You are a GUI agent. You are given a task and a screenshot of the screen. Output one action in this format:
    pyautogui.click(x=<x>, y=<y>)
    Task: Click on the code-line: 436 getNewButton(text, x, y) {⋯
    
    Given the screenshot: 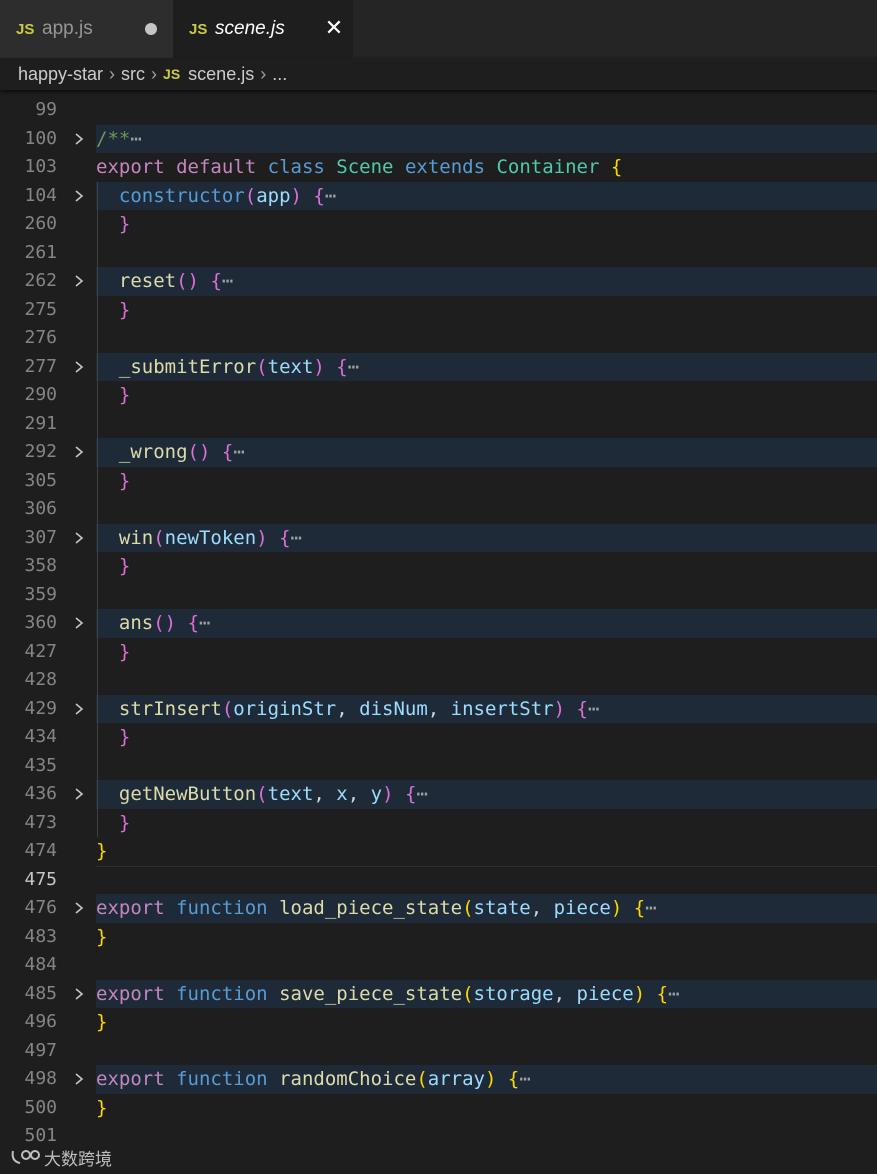 What is the action you would take?
    pyautogui.click(x=438, y=794)
    